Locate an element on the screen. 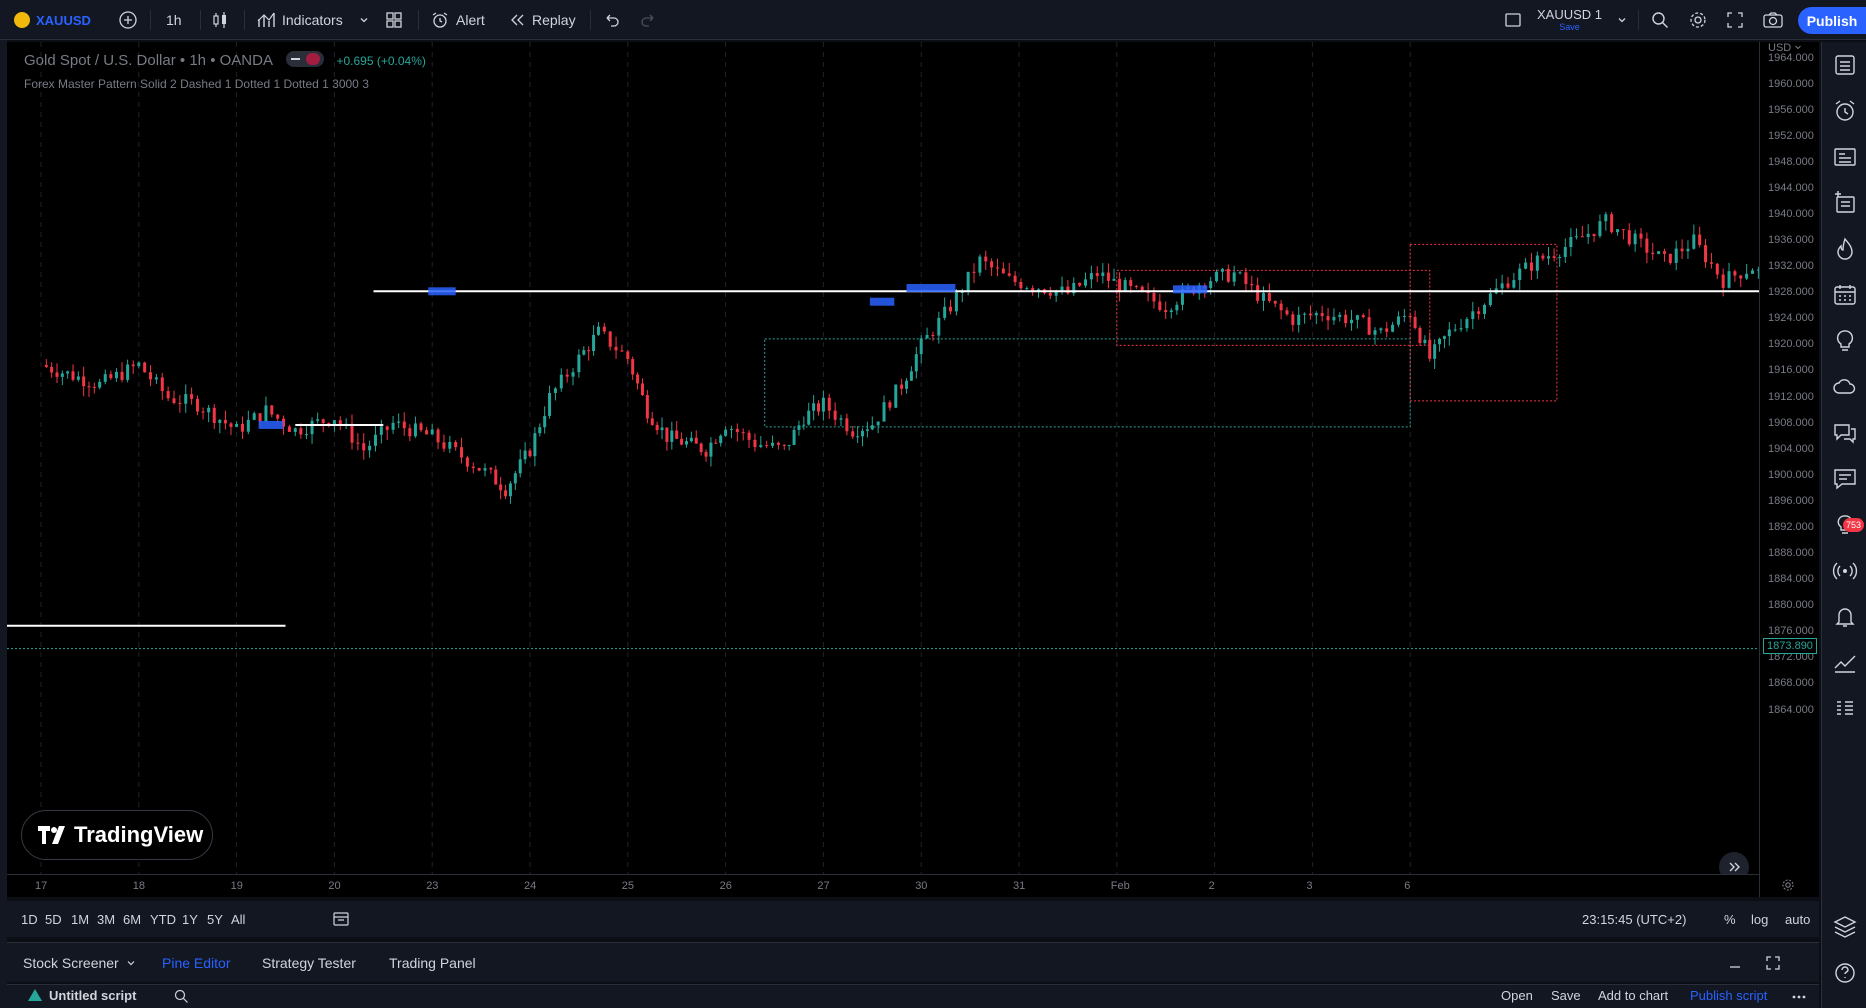 The image size is (1866, 1008). layers-icon is located at coordinates (1845, 927).